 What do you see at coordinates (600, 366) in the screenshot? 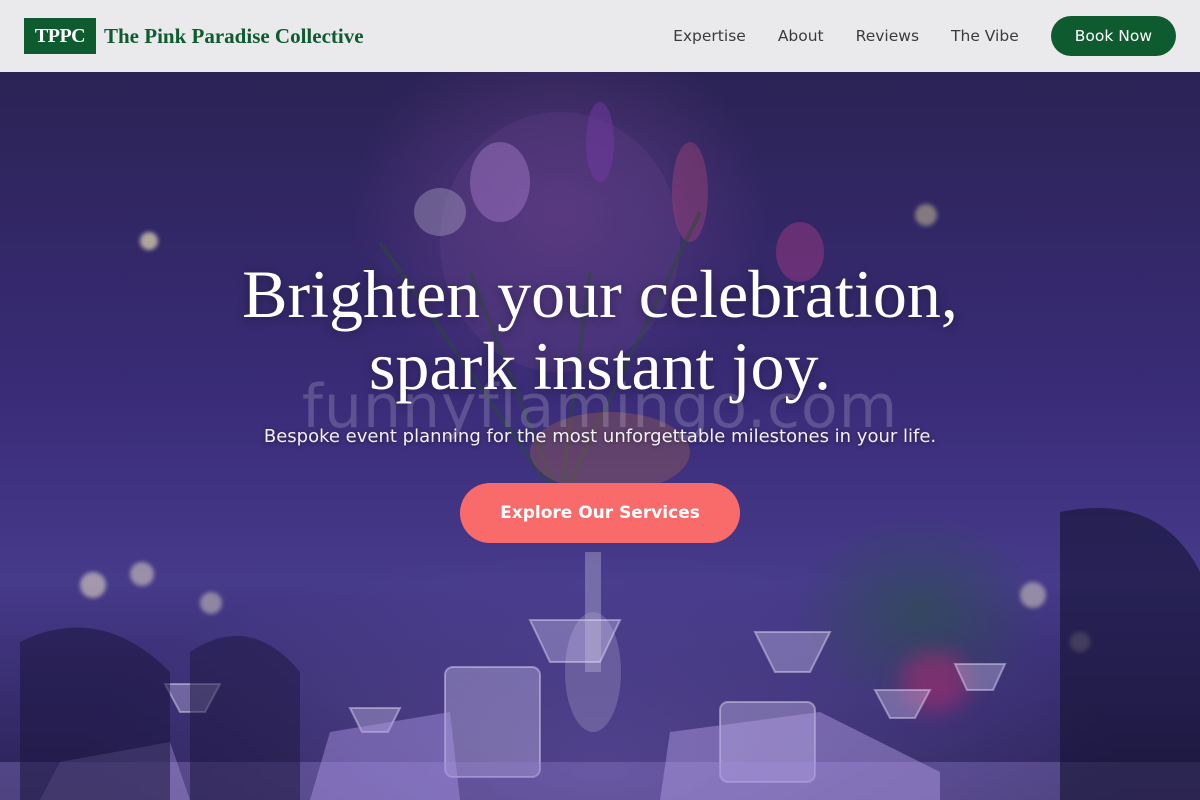
I see `hero-title-line-2: spark instant joy.` at bounding box center [600, 366].